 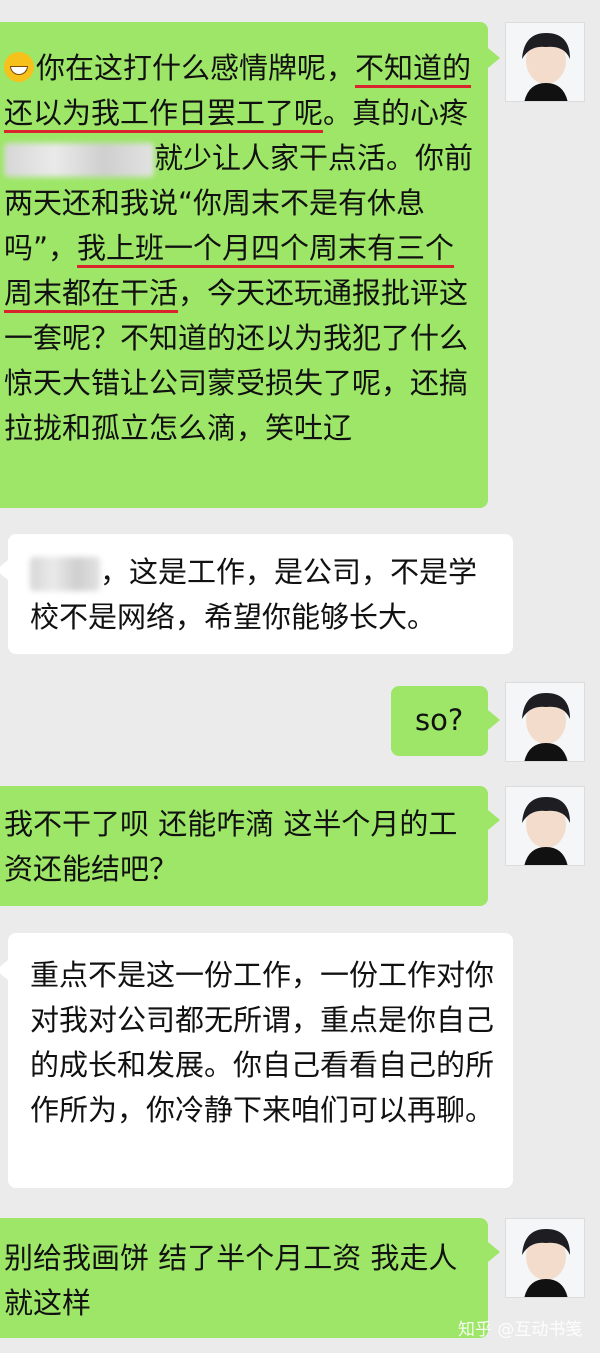 I want to click on message-bubble-outgoing-4: 别给我画饼 结了半个月工资 我走人 就这样, so click(x=244, y=1278).